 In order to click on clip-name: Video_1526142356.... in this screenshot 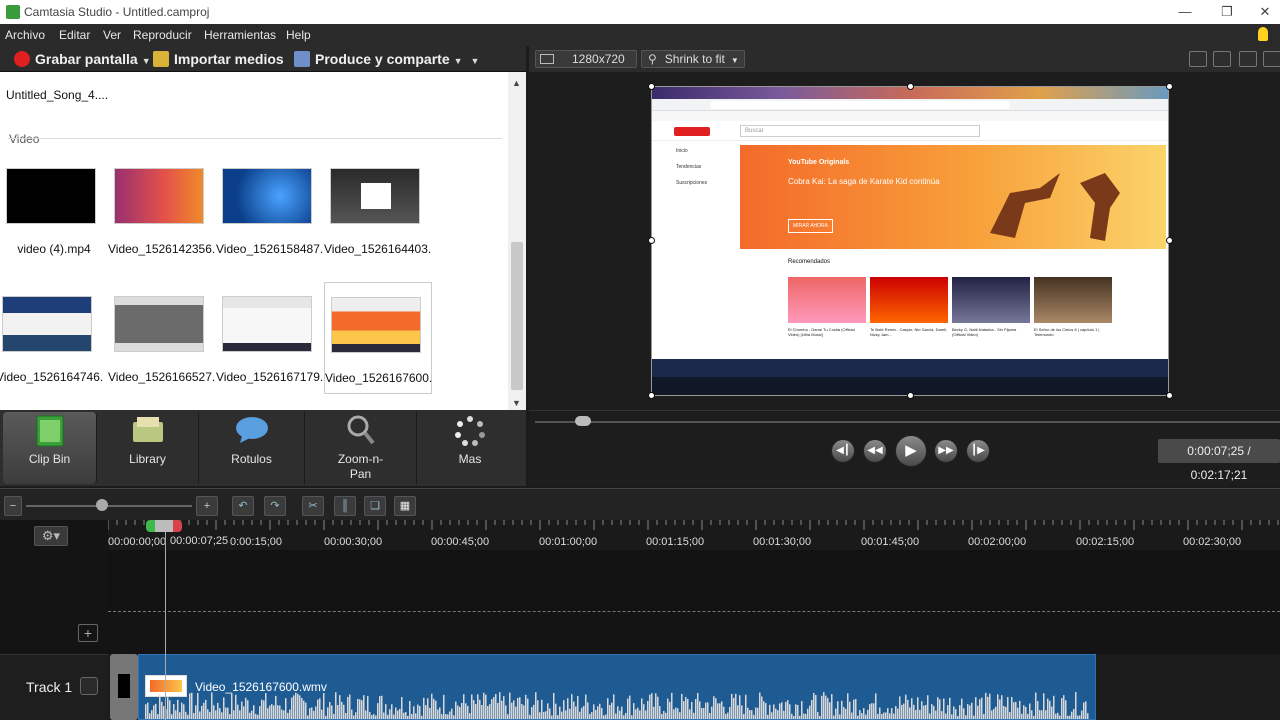, I will do `click(162, 249)`.